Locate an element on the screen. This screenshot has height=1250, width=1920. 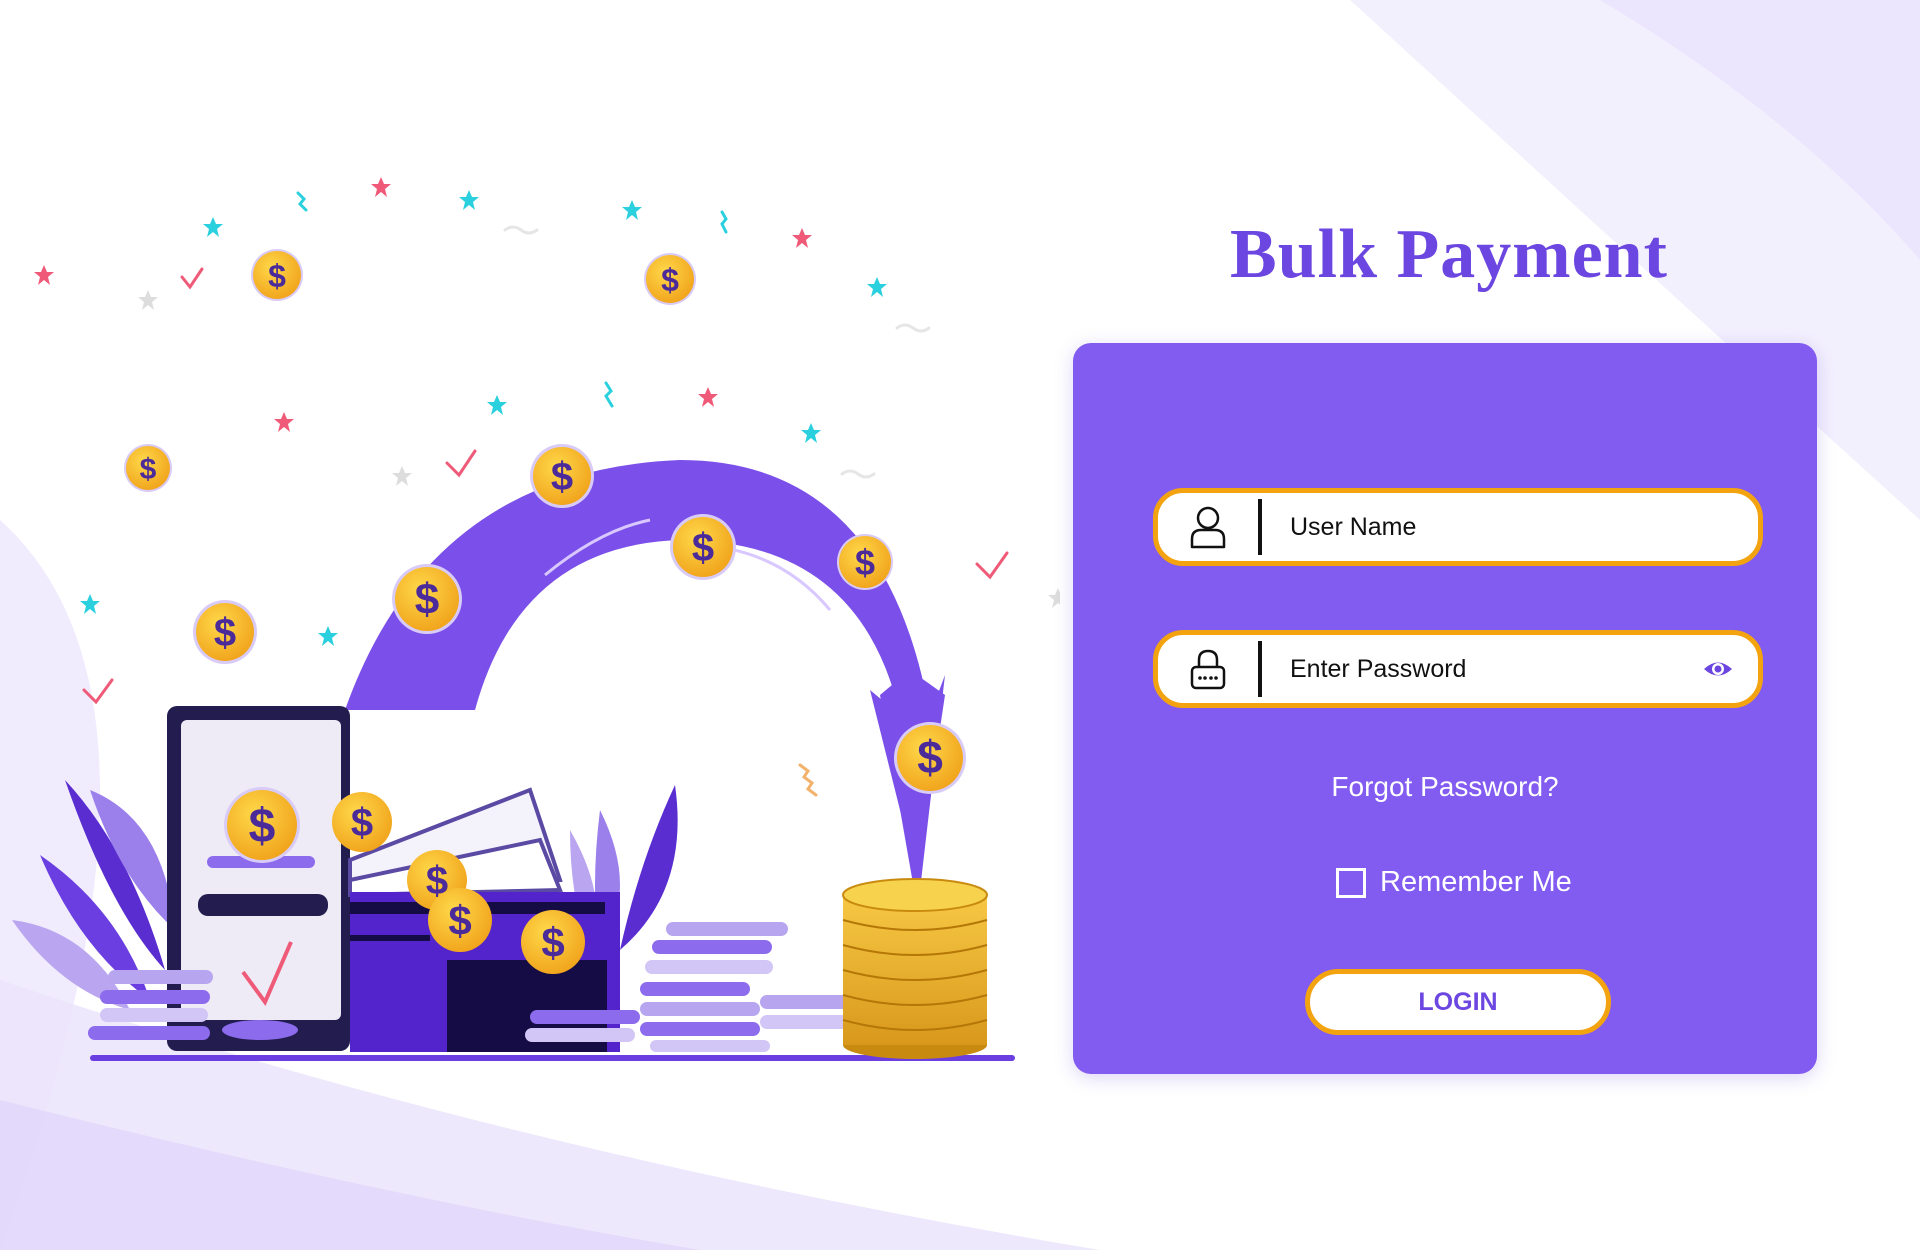
remember-me: Remember Me is located at coordinates (1454, 882).